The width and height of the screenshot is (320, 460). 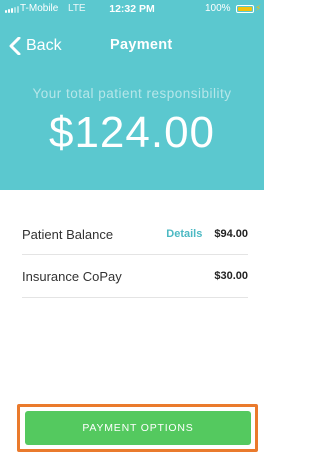 What do you see at coordinates (15, 46) in the screenshot?
I see `chevron-left-icon` at bounding box center [15, 46].